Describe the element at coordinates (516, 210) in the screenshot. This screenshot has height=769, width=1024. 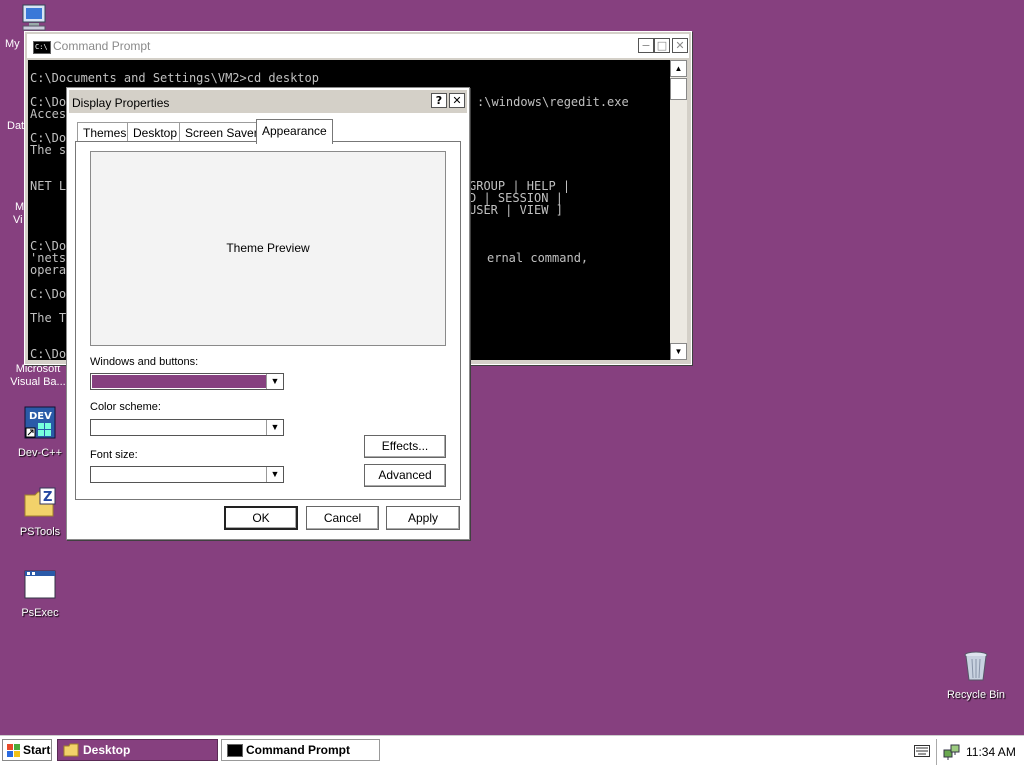
I see `console-line: USER | VIEW ]` at that location.